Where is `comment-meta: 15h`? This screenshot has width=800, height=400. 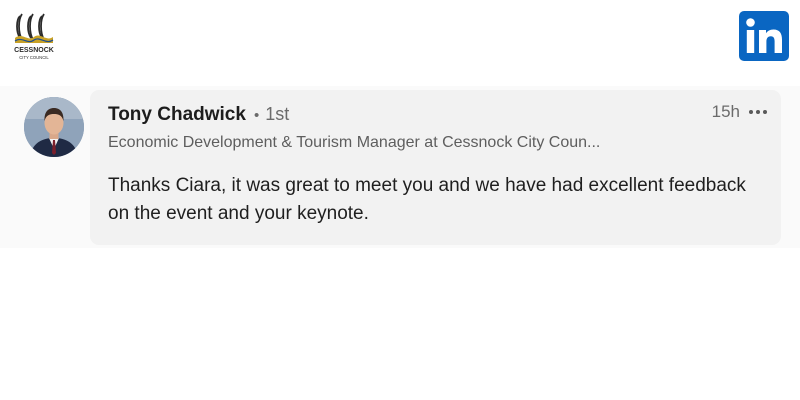 comment-meta: 15h is located at coordinates (739, 112).